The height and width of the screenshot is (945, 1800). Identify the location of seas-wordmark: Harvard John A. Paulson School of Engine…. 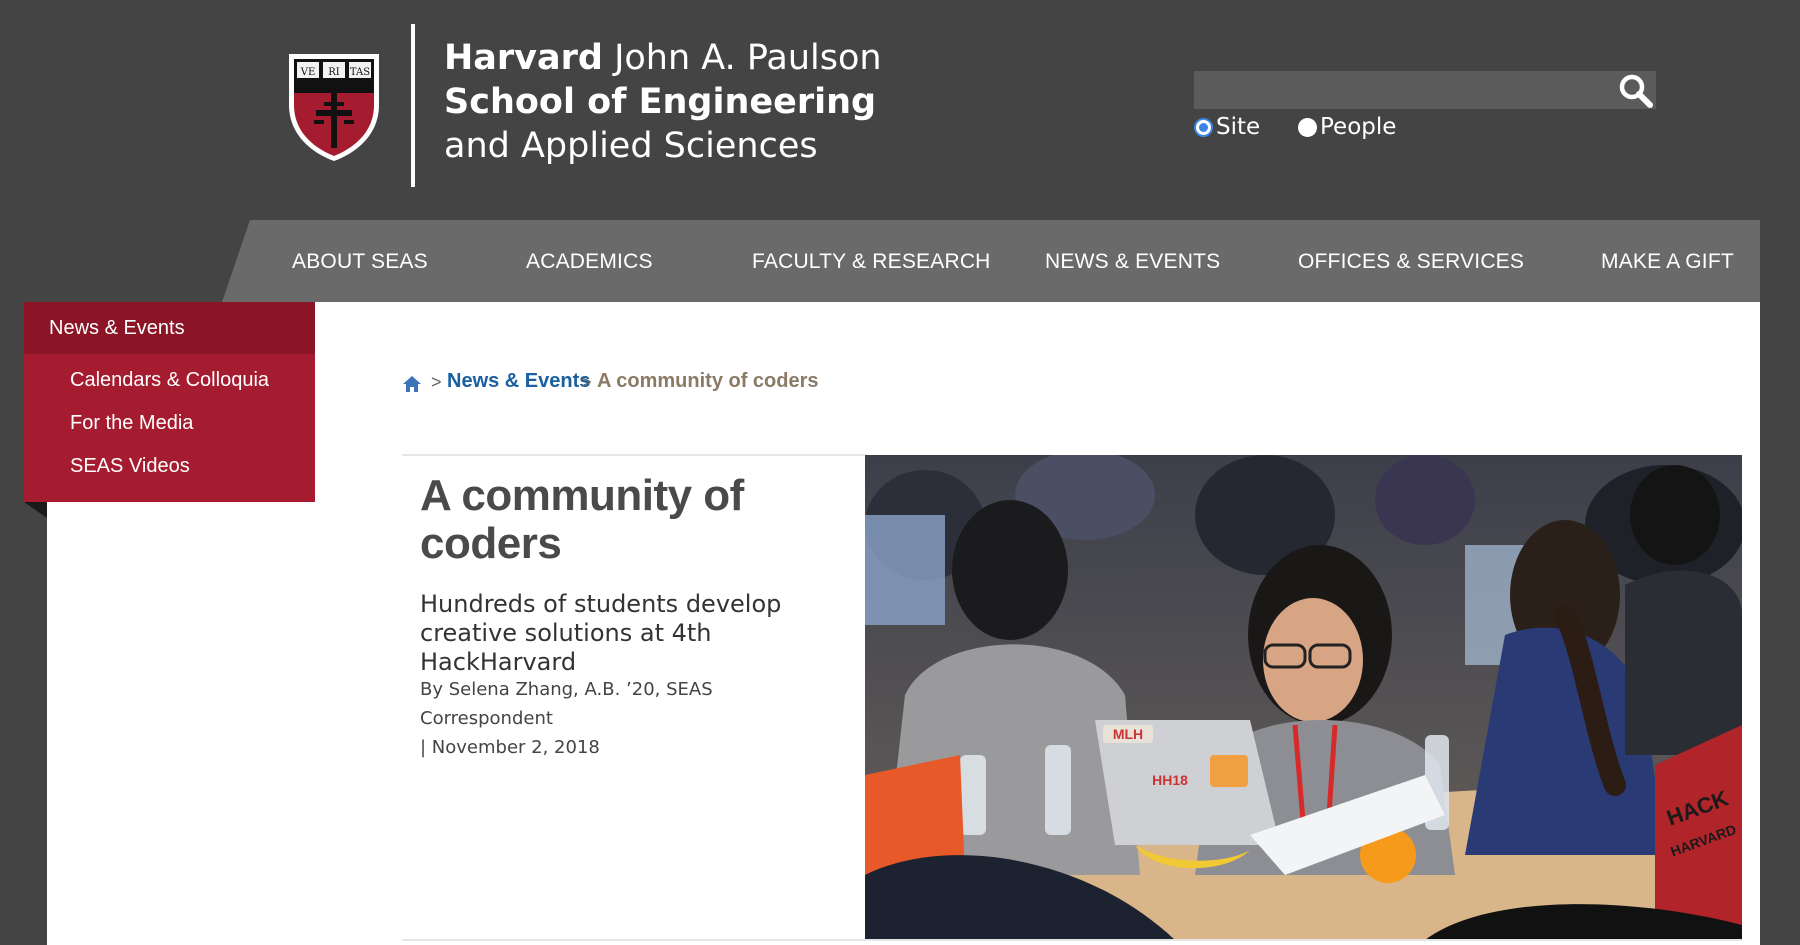
(663, 102).